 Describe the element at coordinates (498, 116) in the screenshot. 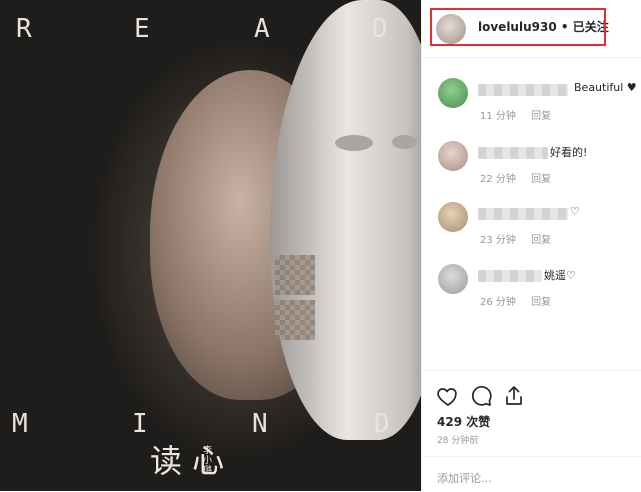

I see `comment-time: 11 分钟` at that location.